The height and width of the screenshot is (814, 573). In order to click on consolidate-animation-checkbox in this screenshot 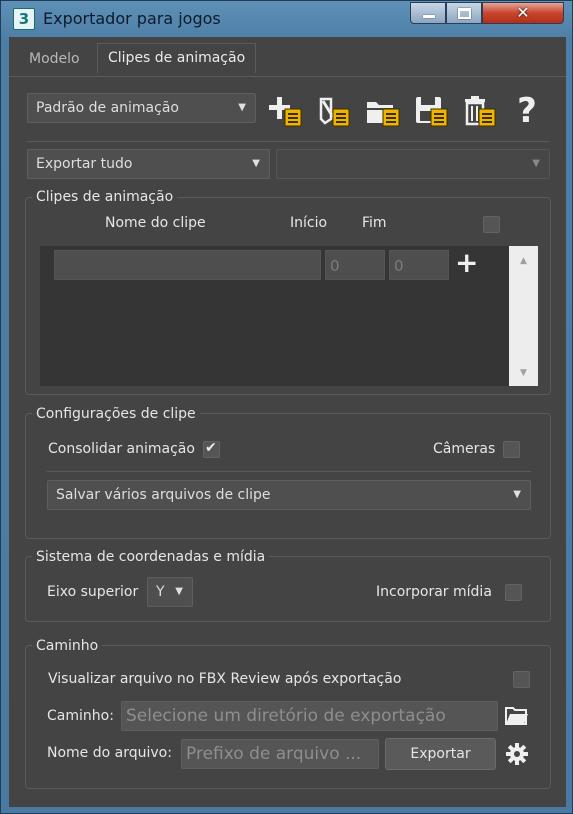, I will do `click(211, 449)`.